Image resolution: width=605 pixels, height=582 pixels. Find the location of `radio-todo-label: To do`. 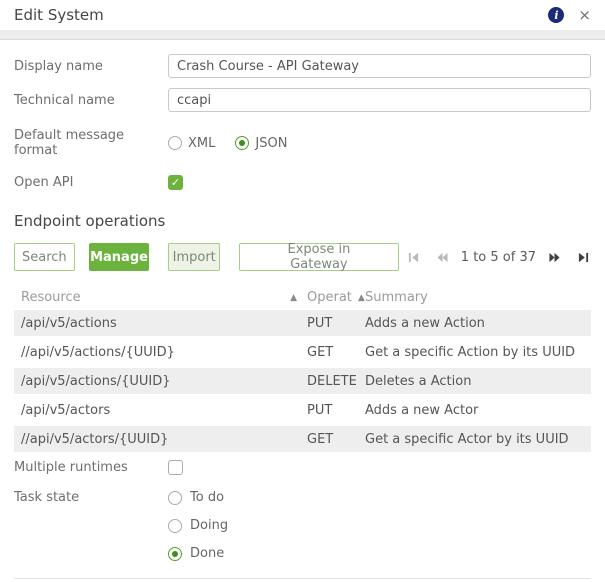

radio-todo-label: To do is located at coordinates (207, 497).